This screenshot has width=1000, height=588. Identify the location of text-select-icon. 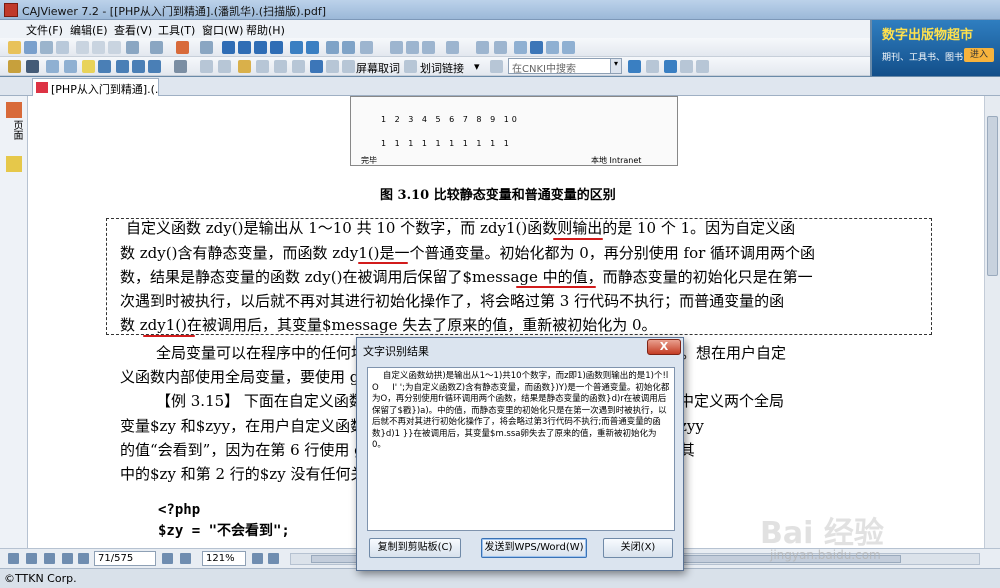
(32, 66).